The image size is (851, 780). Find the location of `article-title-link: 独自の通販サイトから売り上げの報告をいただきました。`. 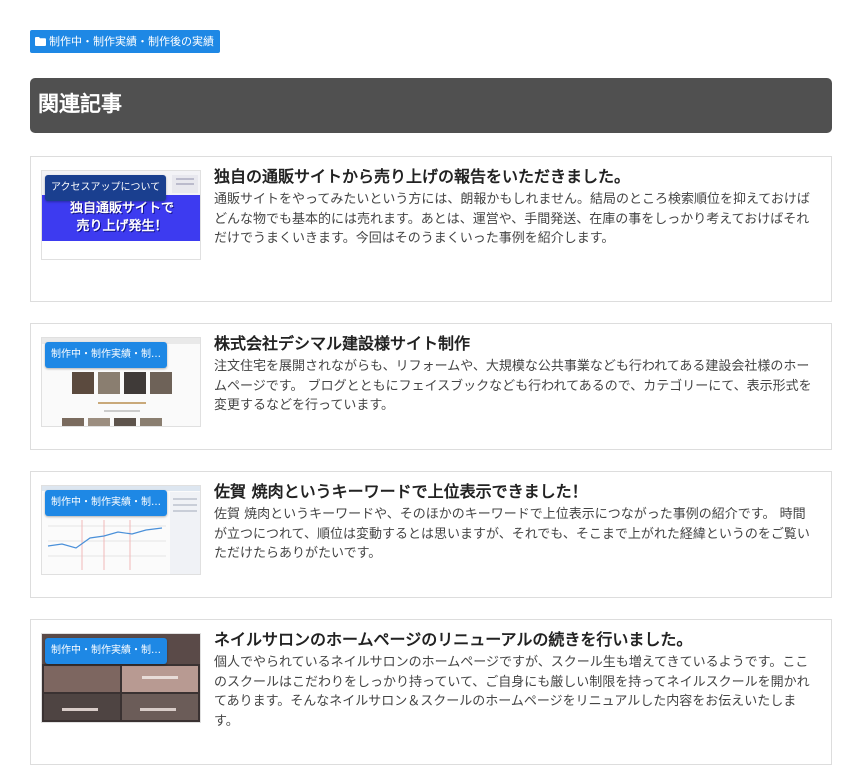

article-title-link: 独自の通販サイトから売り上げの報告をいただきました。 is located at coordinates (519, 177).